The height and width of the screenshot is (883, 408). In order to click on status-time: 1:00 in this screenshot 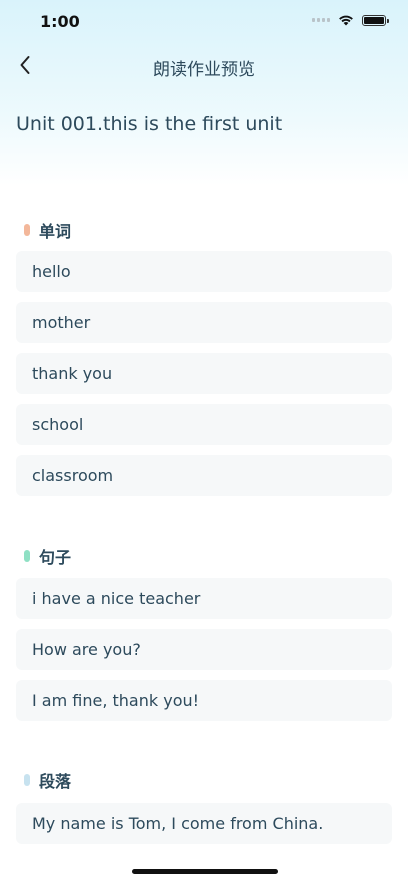, I will do `click(60, 21)`.